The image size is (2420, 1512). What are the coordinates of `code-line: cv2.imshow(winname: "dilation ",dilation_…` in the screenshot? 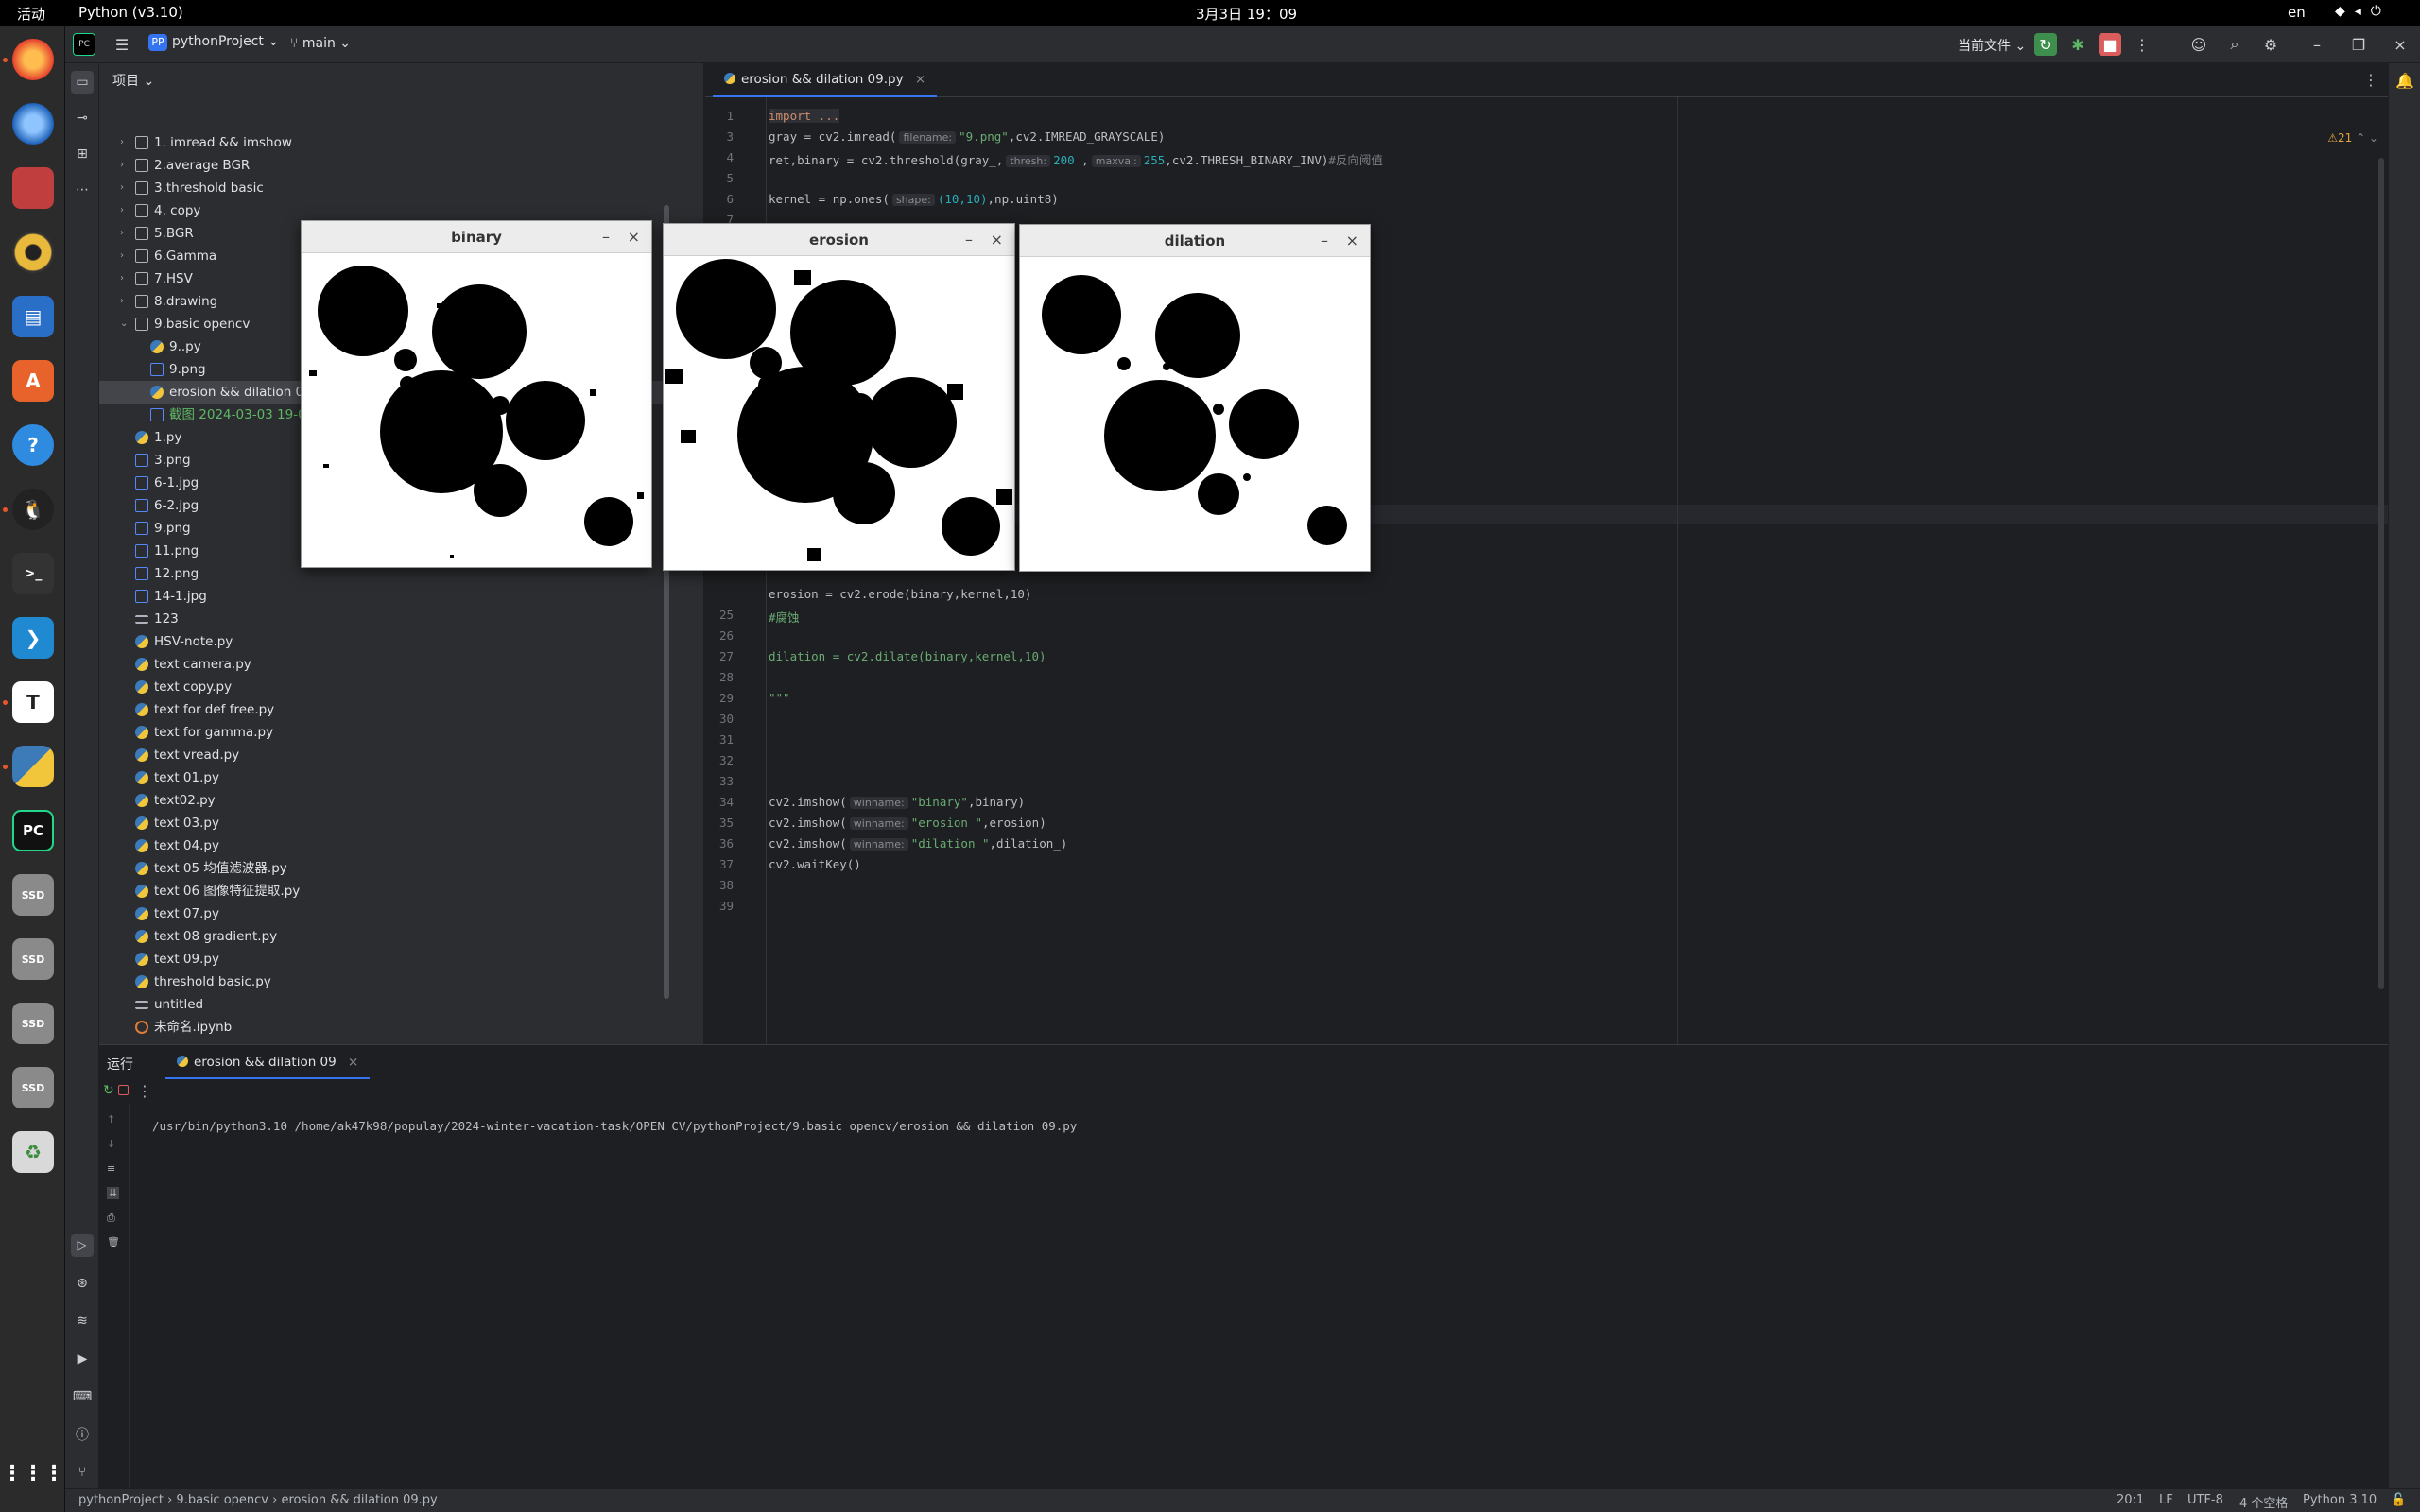 It's located at (918, 843).